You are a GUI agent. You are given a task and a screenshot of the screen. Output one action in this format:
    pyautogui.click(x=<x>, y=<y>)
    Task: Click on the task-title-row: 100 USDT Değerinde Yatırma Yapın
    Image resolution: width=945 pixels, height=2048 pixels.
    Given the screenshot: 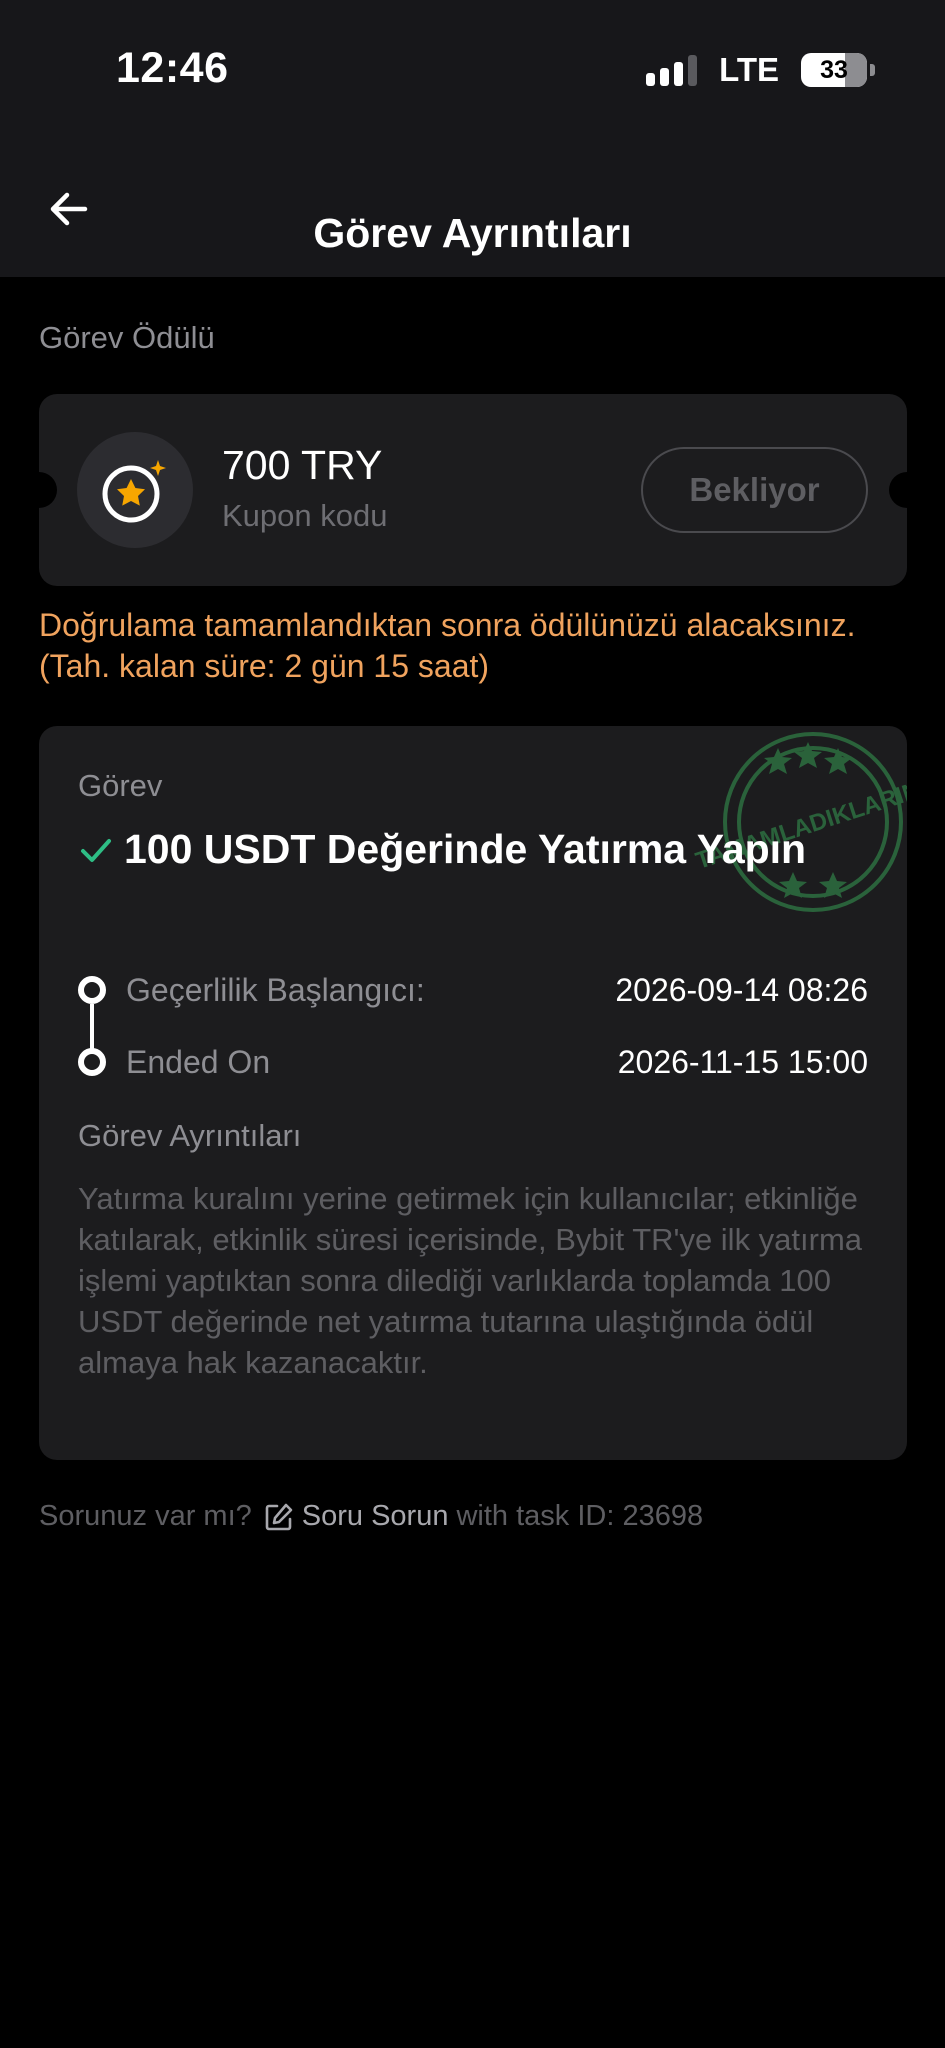 What is the action you would take?
    pyautogui.click(x=442, y=849)
    